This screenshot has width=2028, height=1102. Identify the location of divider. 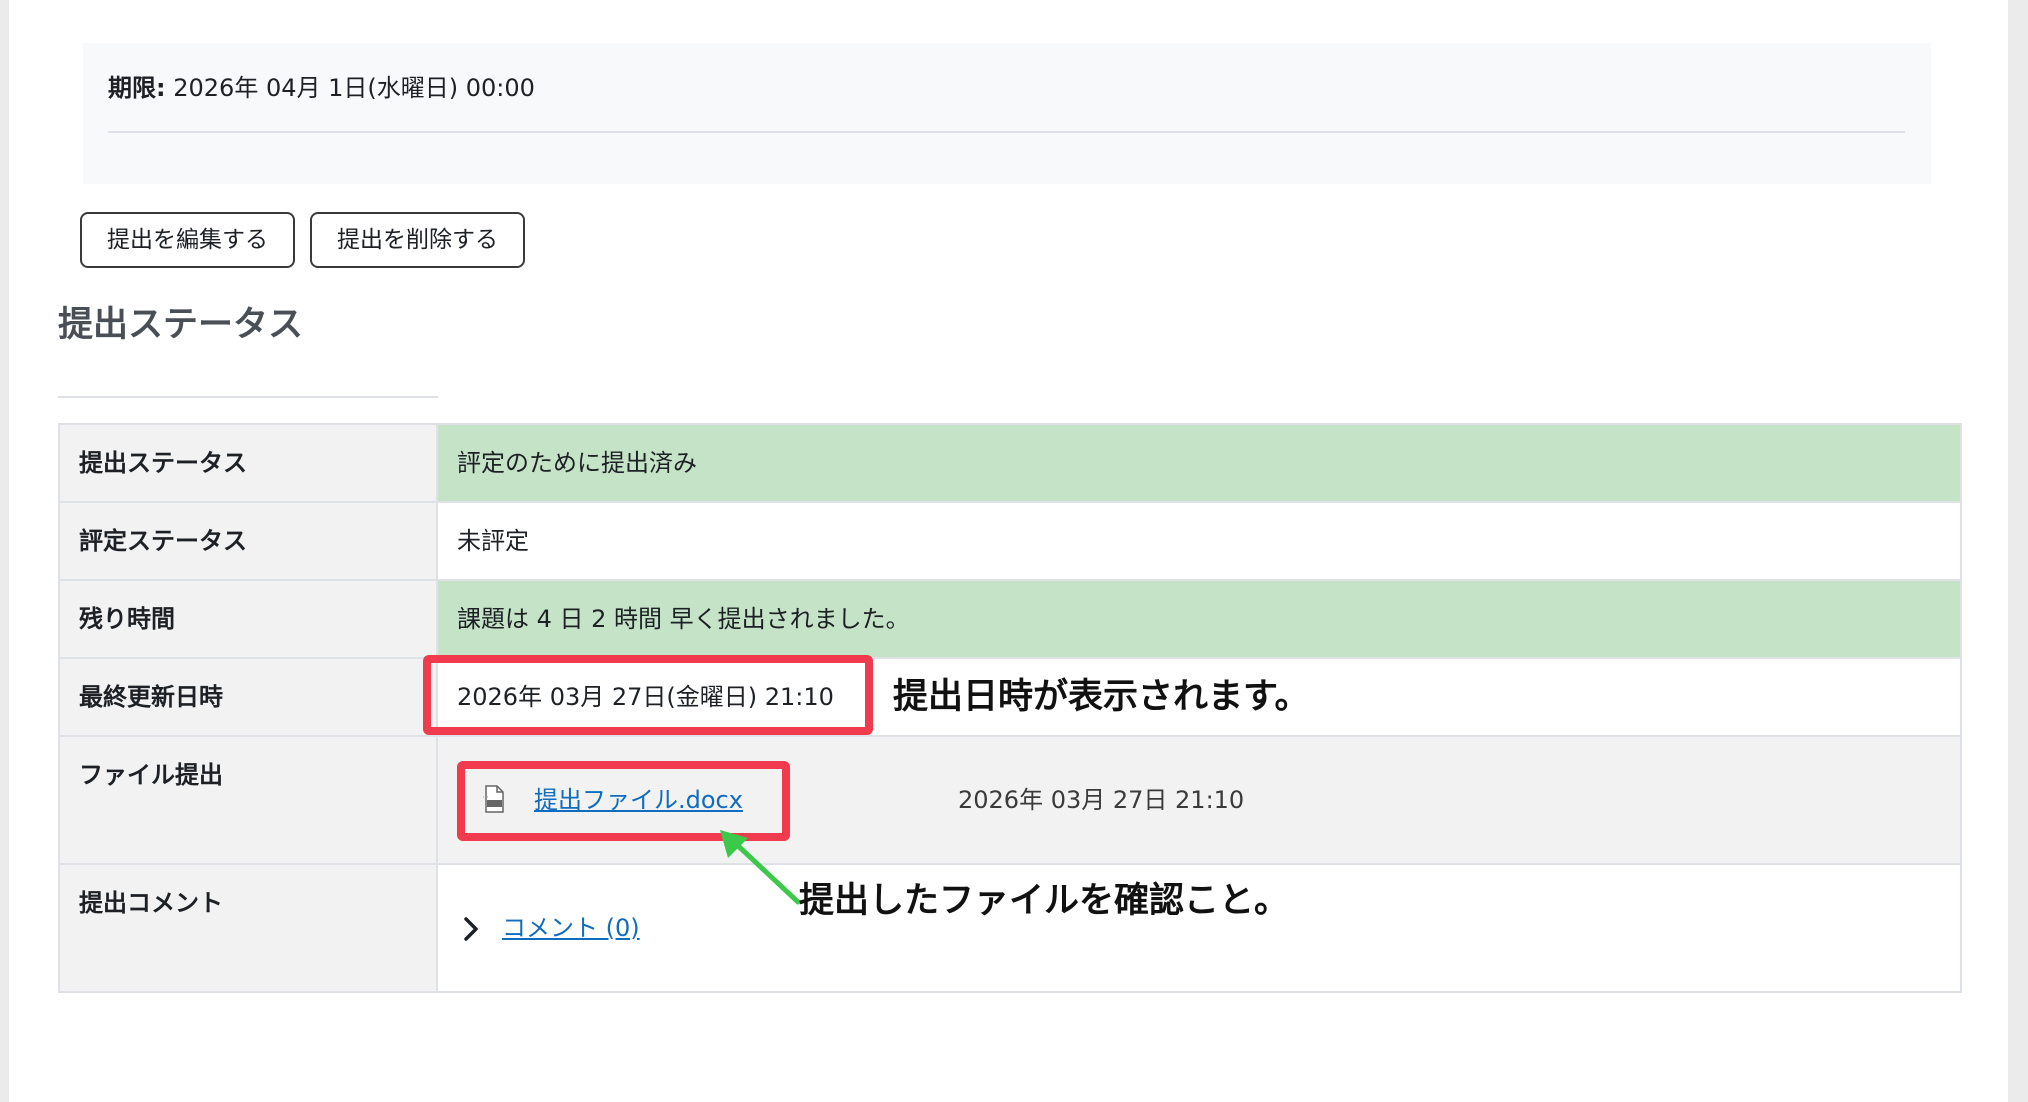
(1006, 132).